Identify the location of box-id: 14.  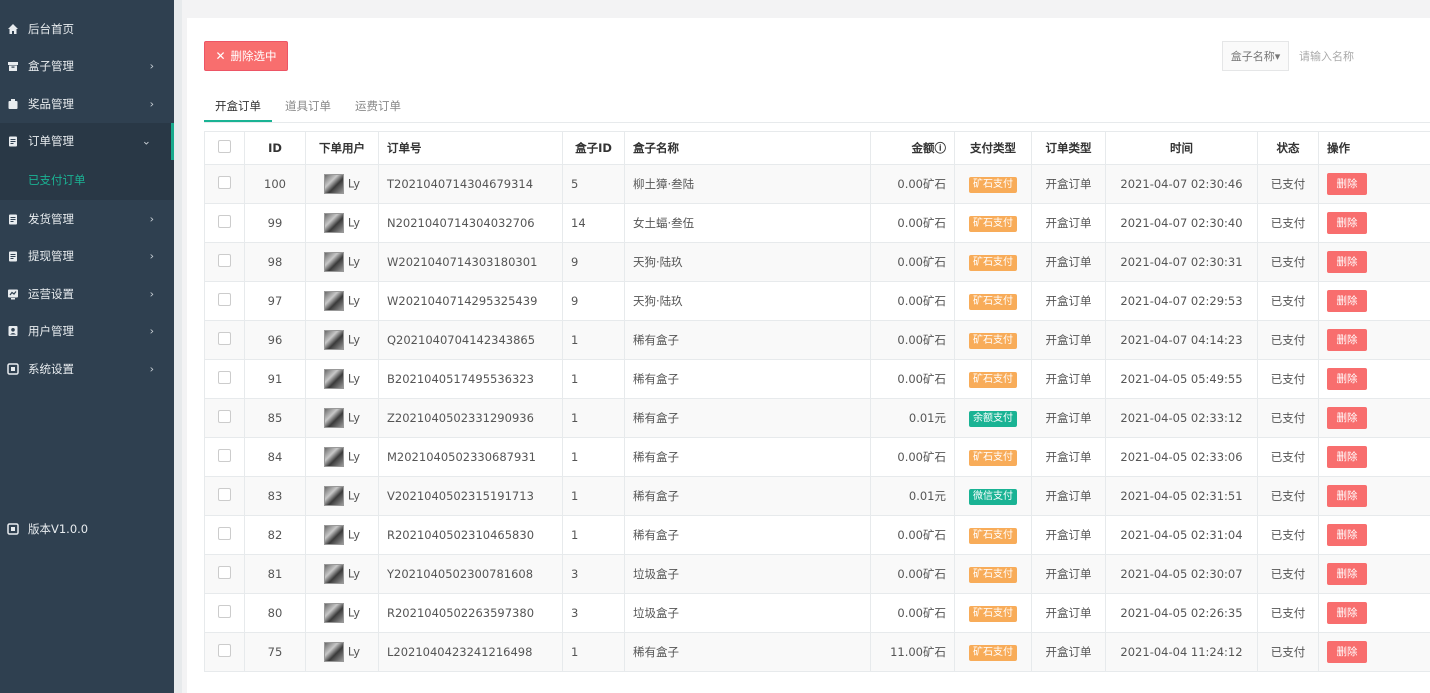
(593, 223).